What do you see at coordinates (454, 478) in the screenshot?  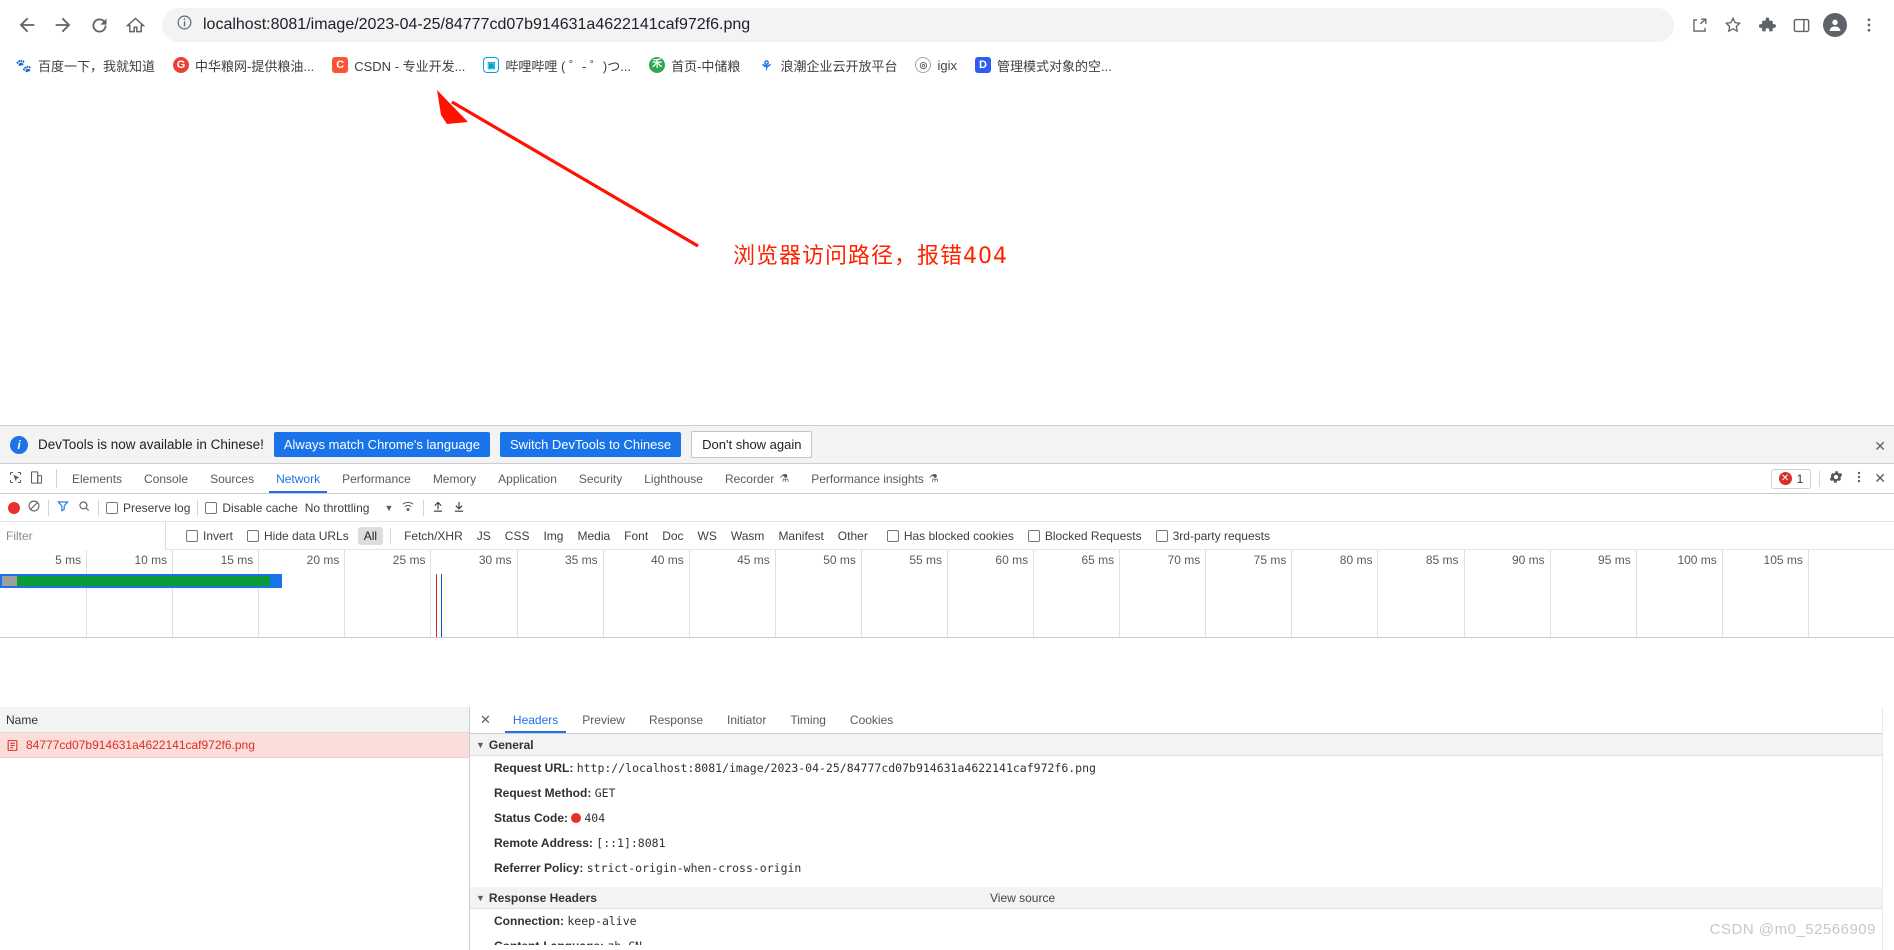 I see `tab-memory: Memory` at bounding box center [454, 478].